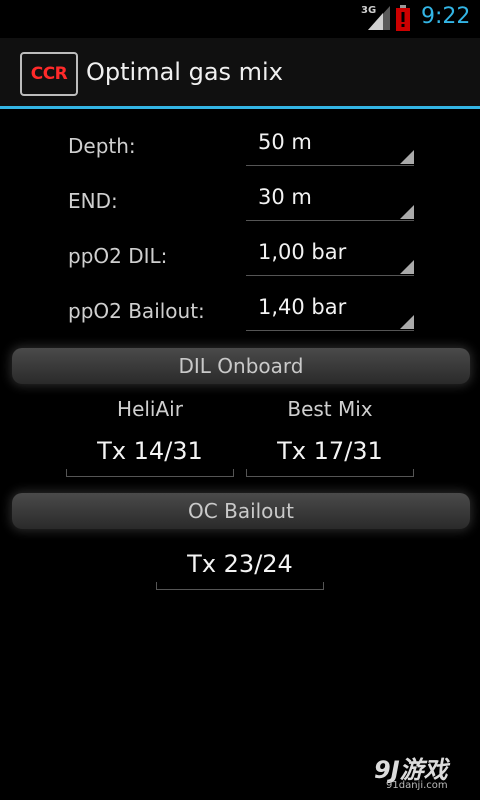 The image size is (480, 800). I want to click on ppo2-dil-value: 1,00 bar, so click(302, 252).